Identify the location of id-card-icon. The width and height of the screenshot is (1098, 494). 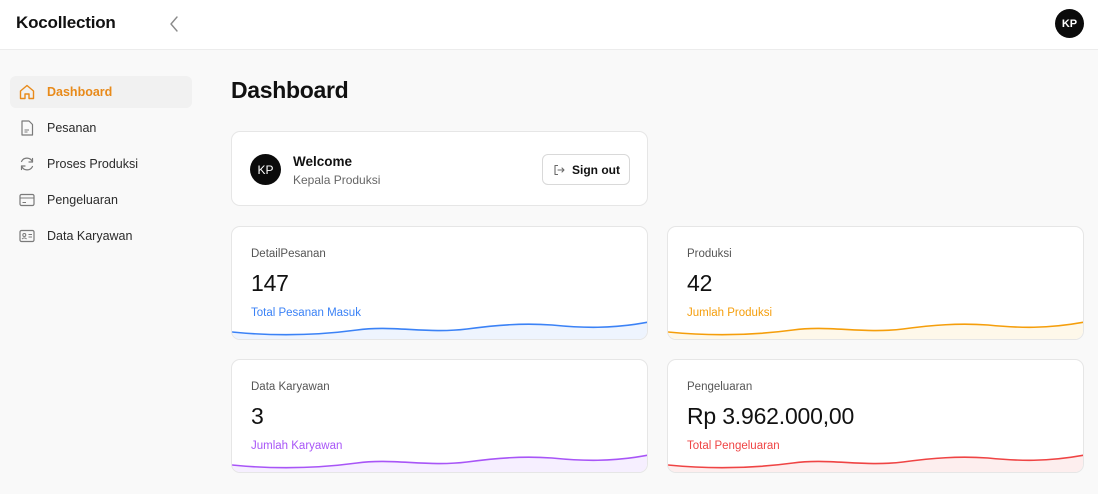
(27, 236).